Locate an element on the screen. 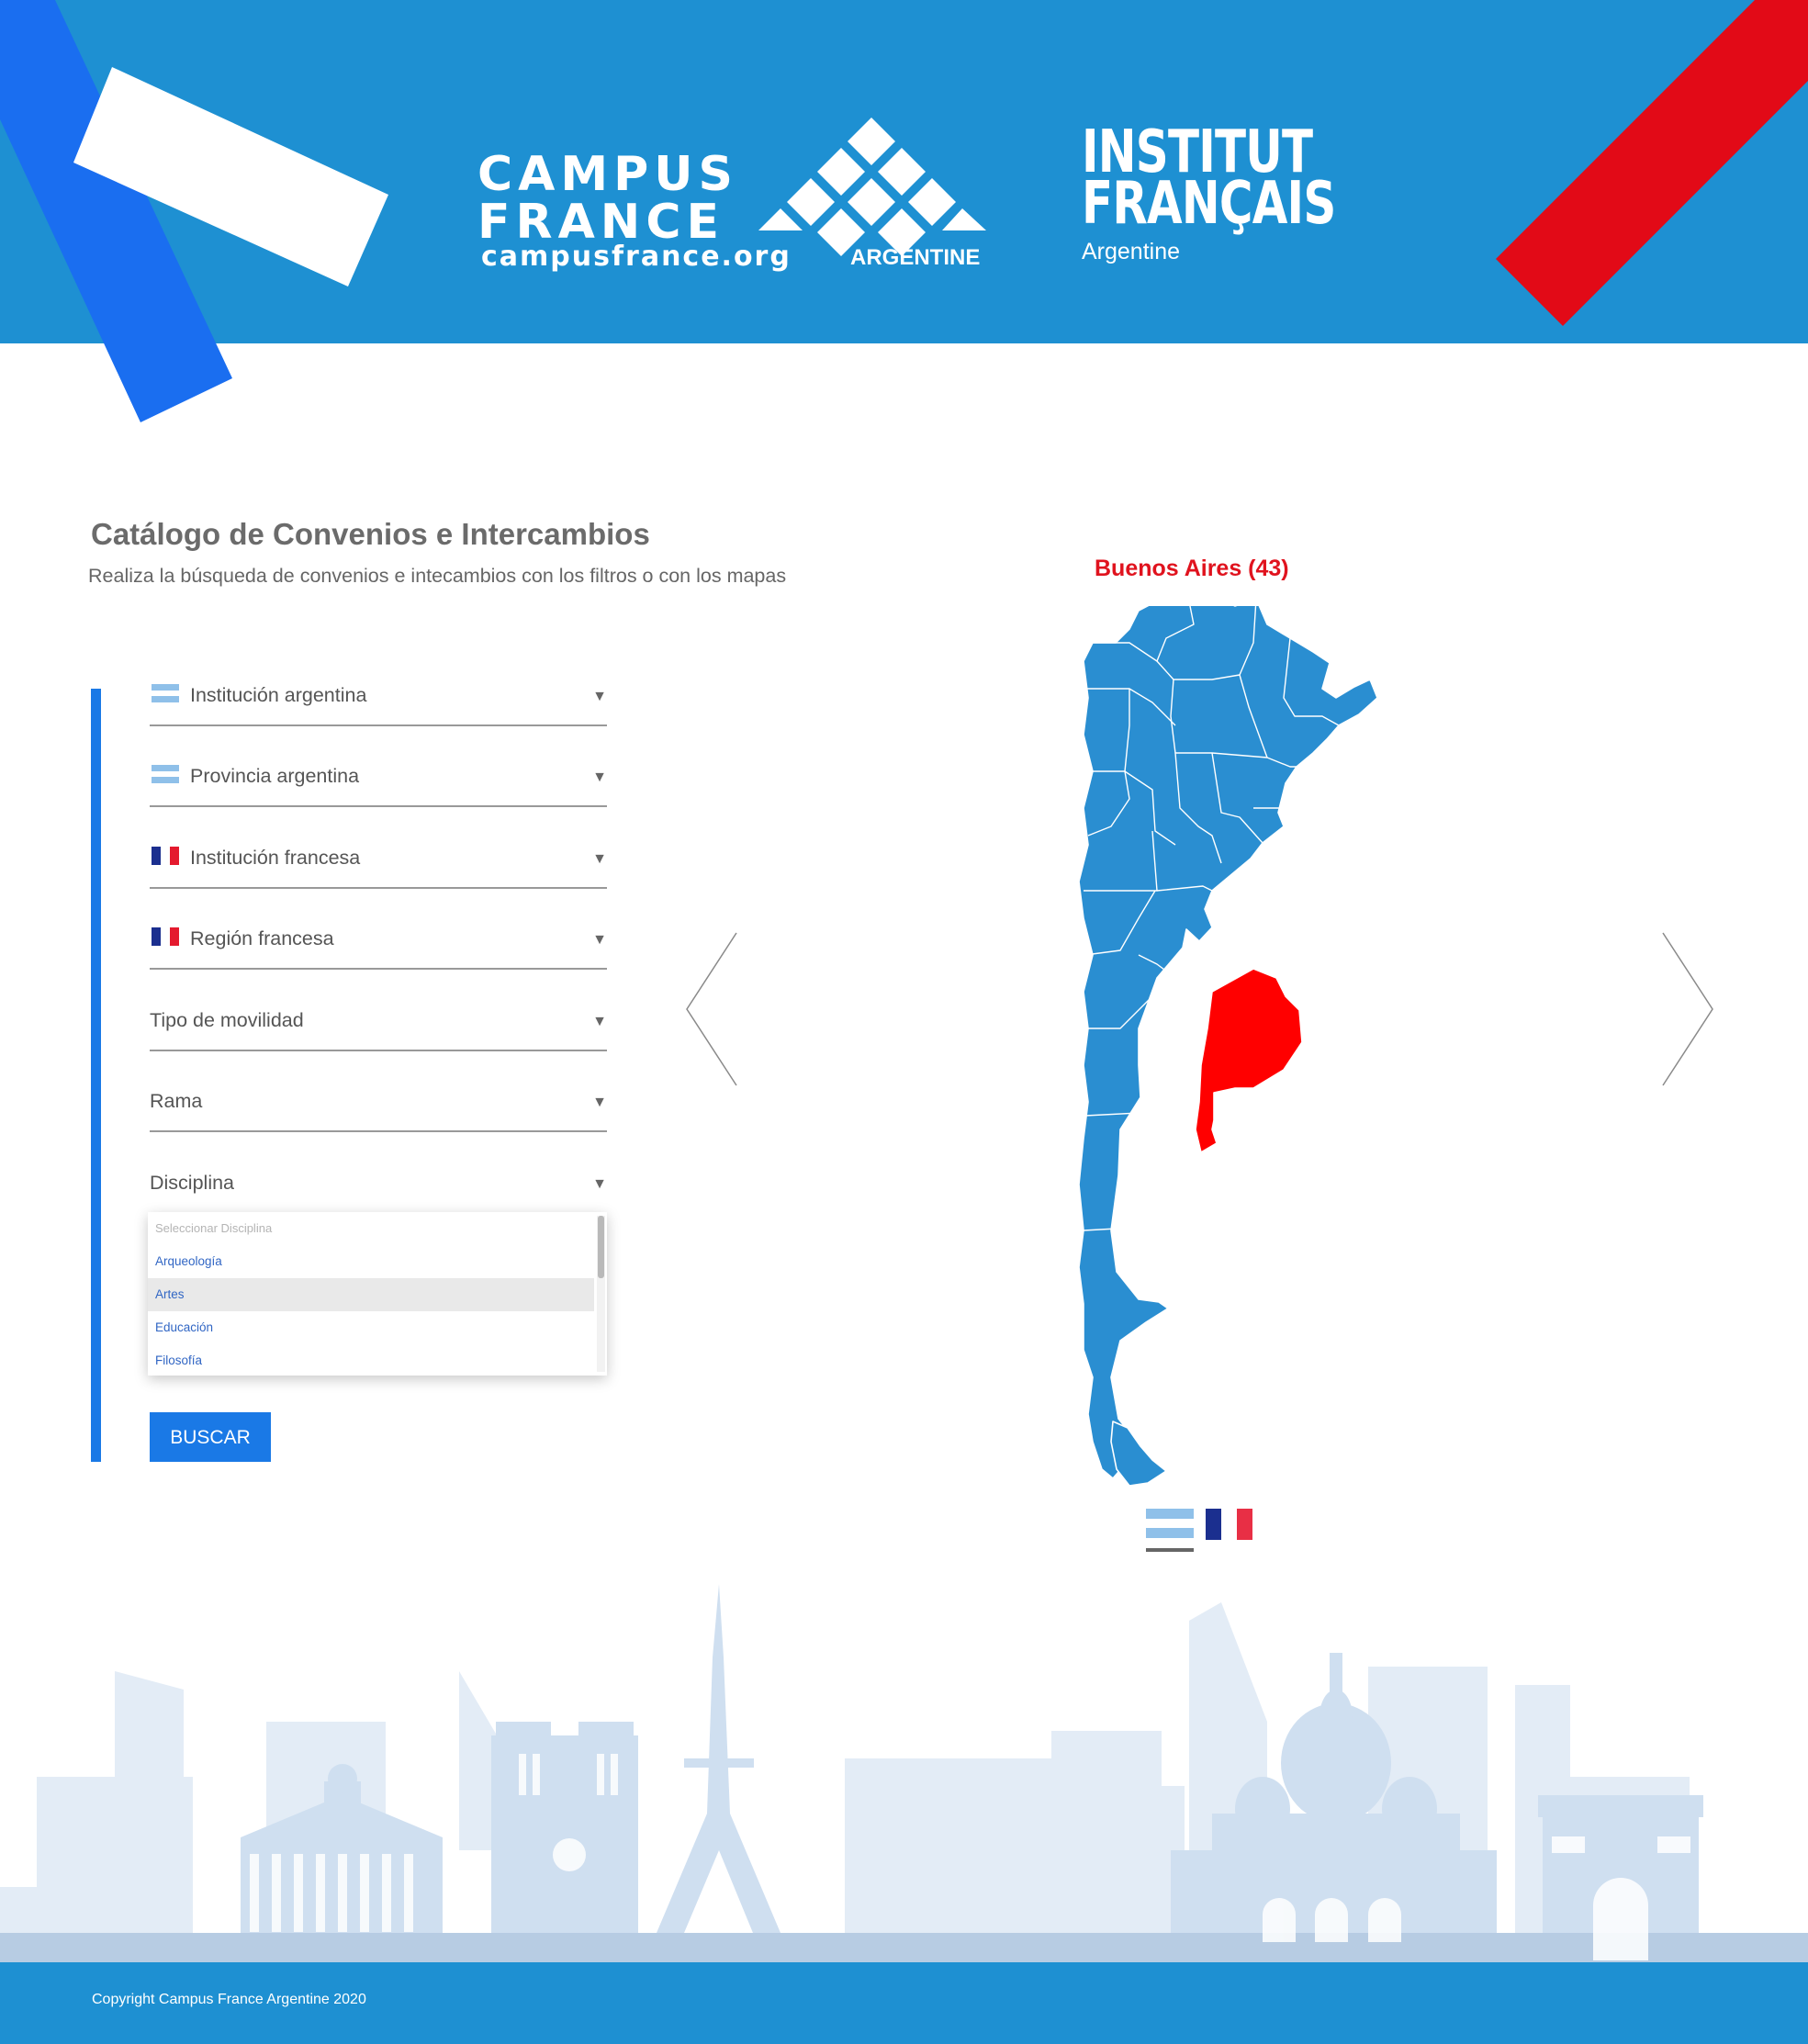  filter-disciplina: Disciplina ▼ is located at coordinates (379, 1192).